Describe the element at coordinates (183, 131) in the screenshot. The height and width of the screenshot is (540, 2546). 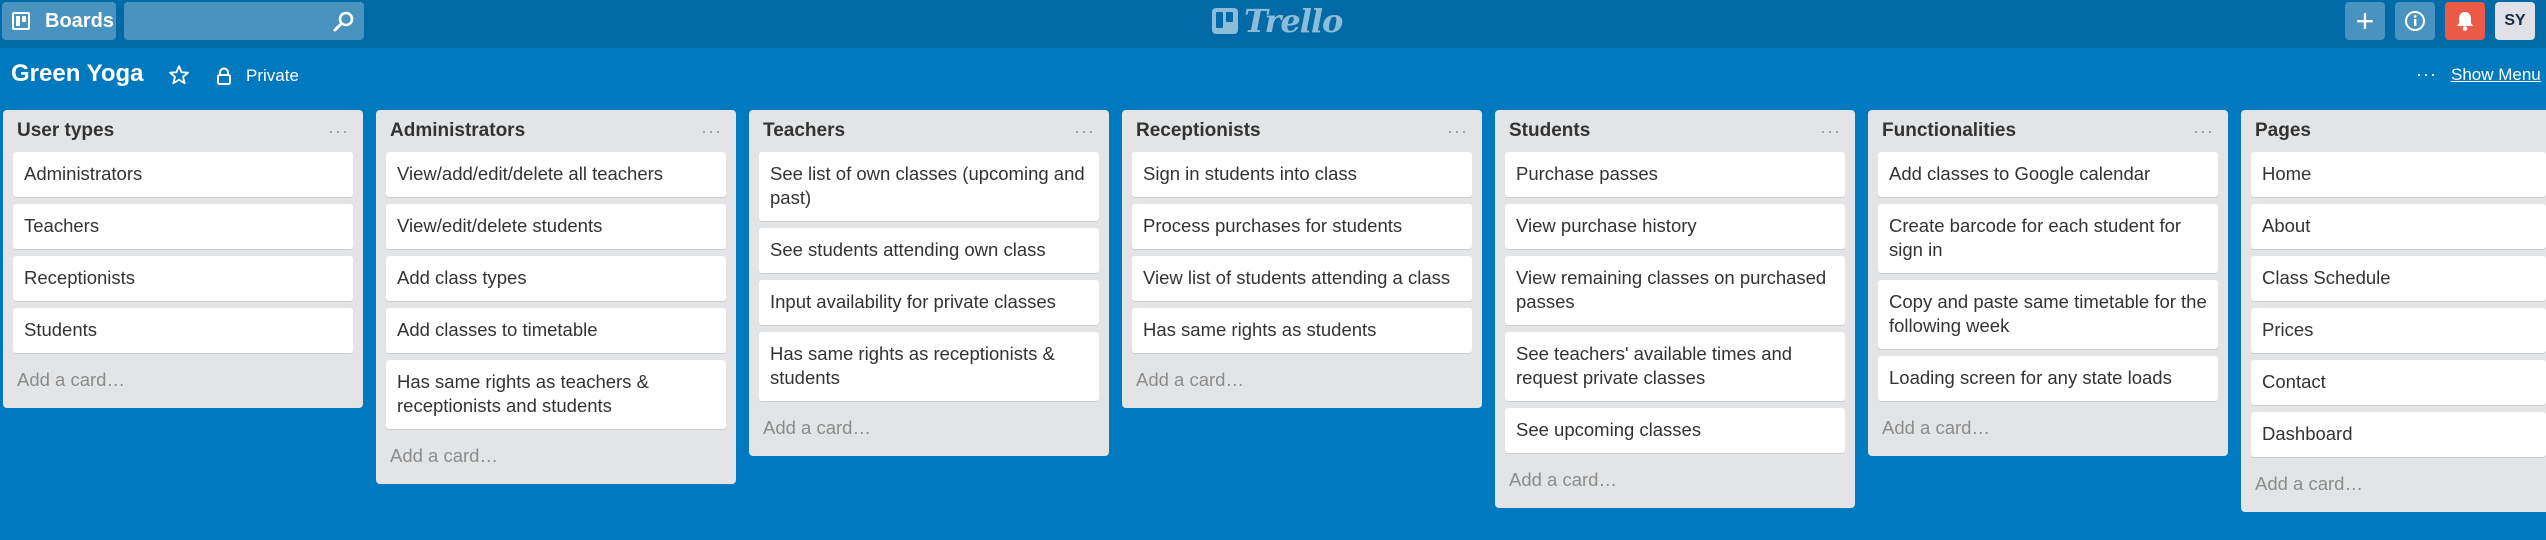
I see `list-header: User types ···` at that location.